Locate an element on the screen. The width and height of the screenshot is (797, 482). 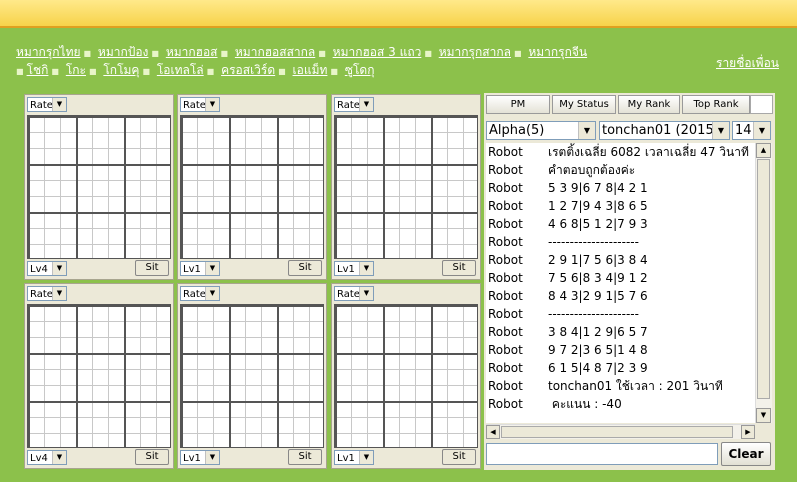
message-text: คะแนน : -40 is located at coordinates (585, 404).